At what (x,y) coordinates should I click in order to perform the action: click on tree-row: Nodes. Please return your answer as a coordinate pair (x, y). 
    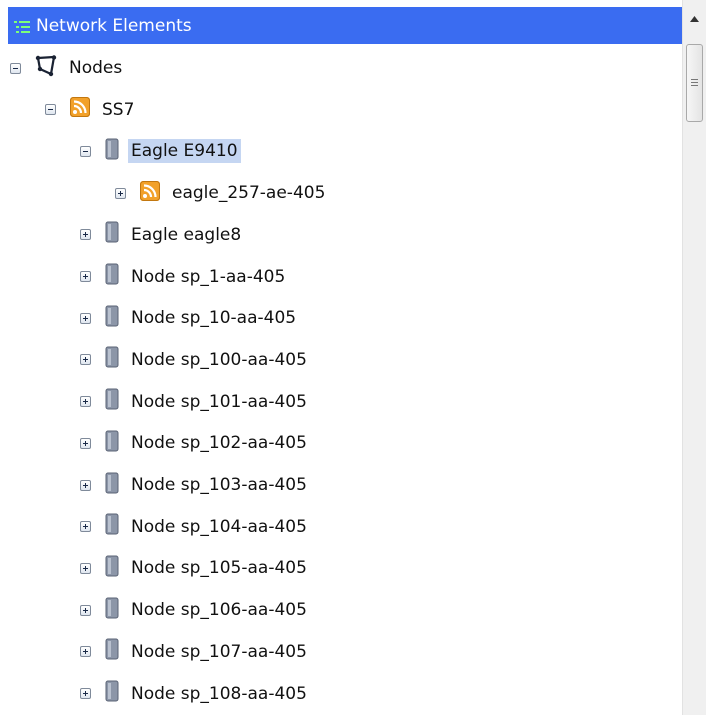
    Looking at the image, I should click on (67, 68).